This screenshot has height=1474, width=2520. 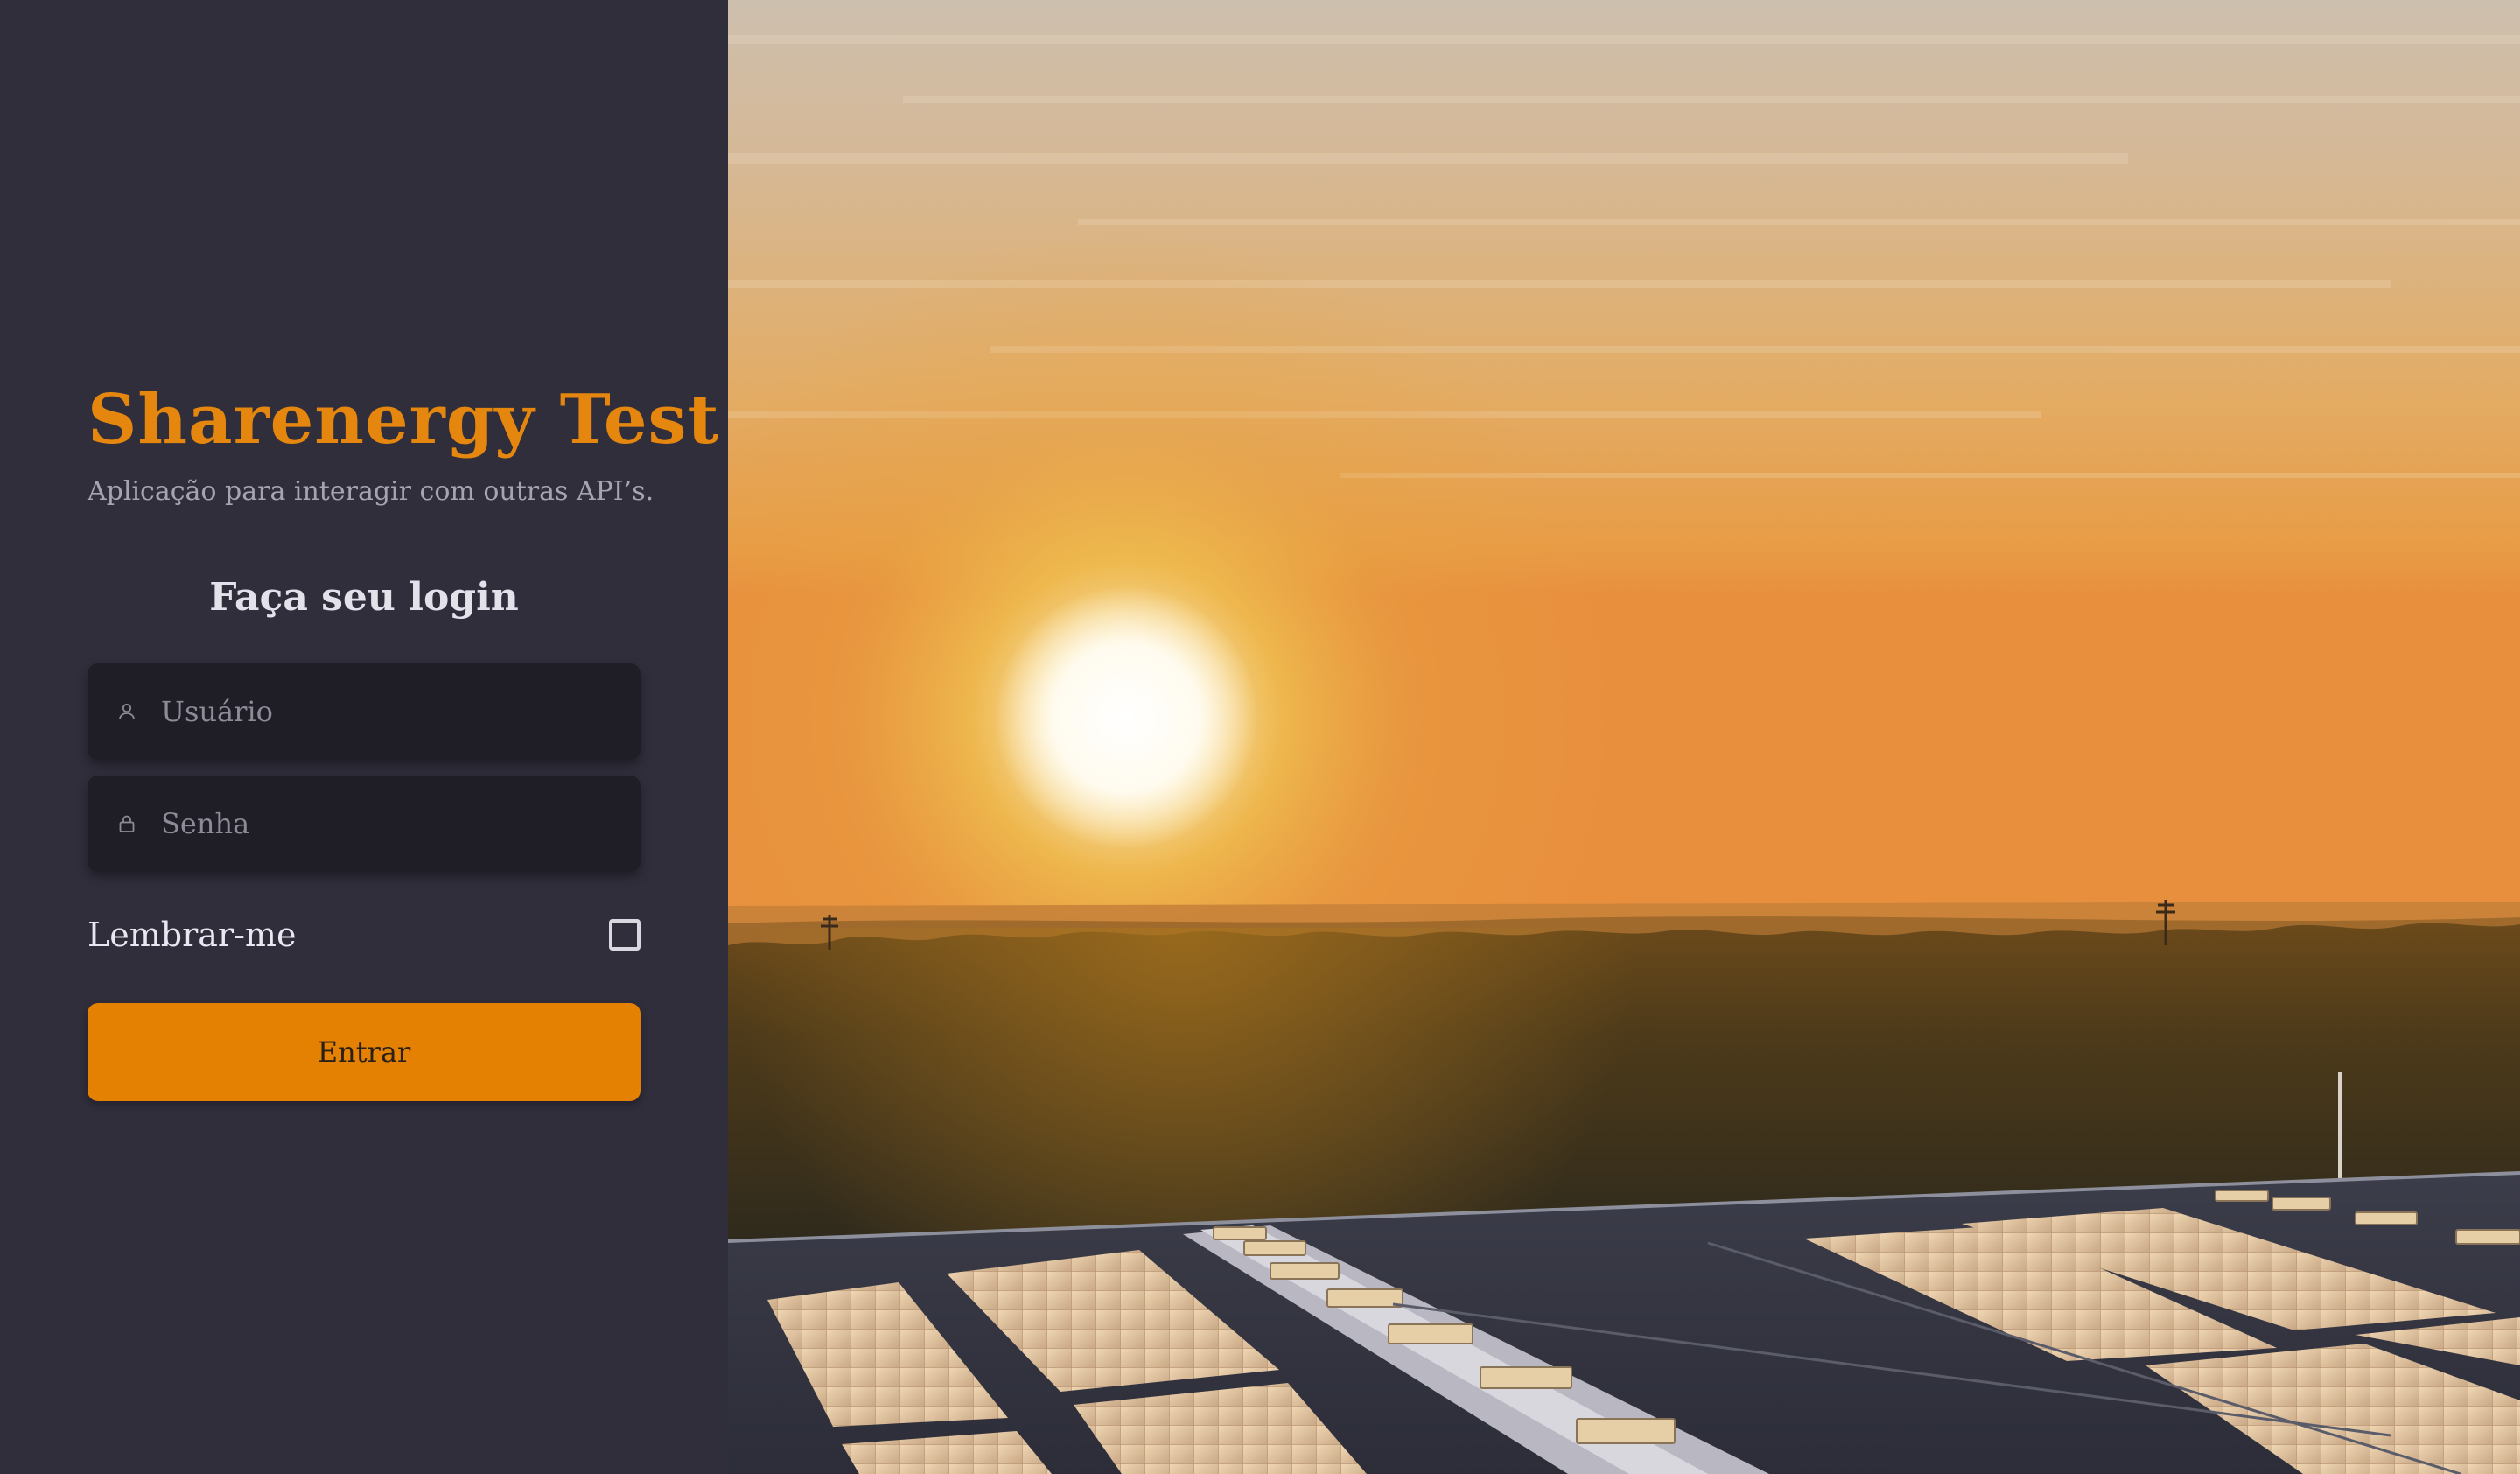 I want to click on lock-icon, so click(x=127, y=824).